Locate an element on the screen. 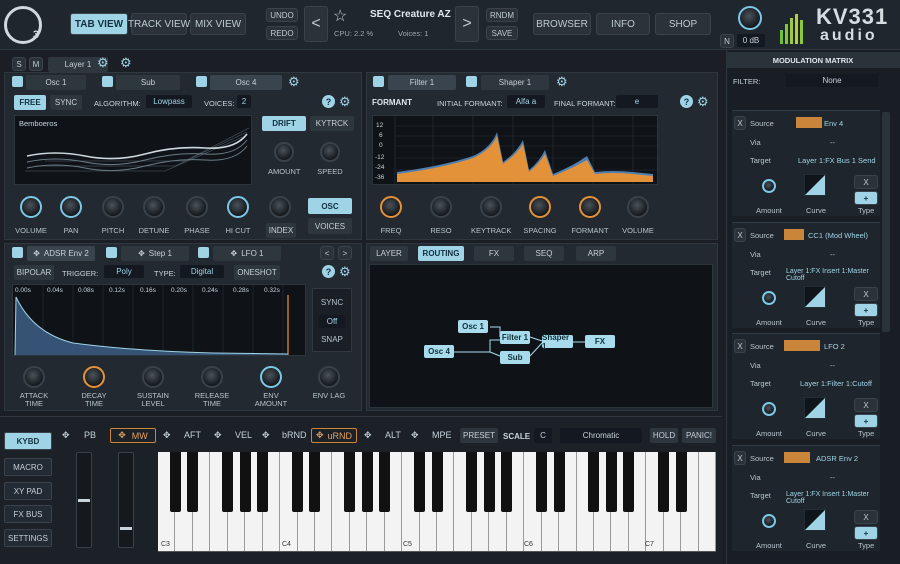 This screenshot has height=564, width=900. mod-slot-3-target: Layer 1:Filter 1:Cutoff is located at coordinates (836, 383).